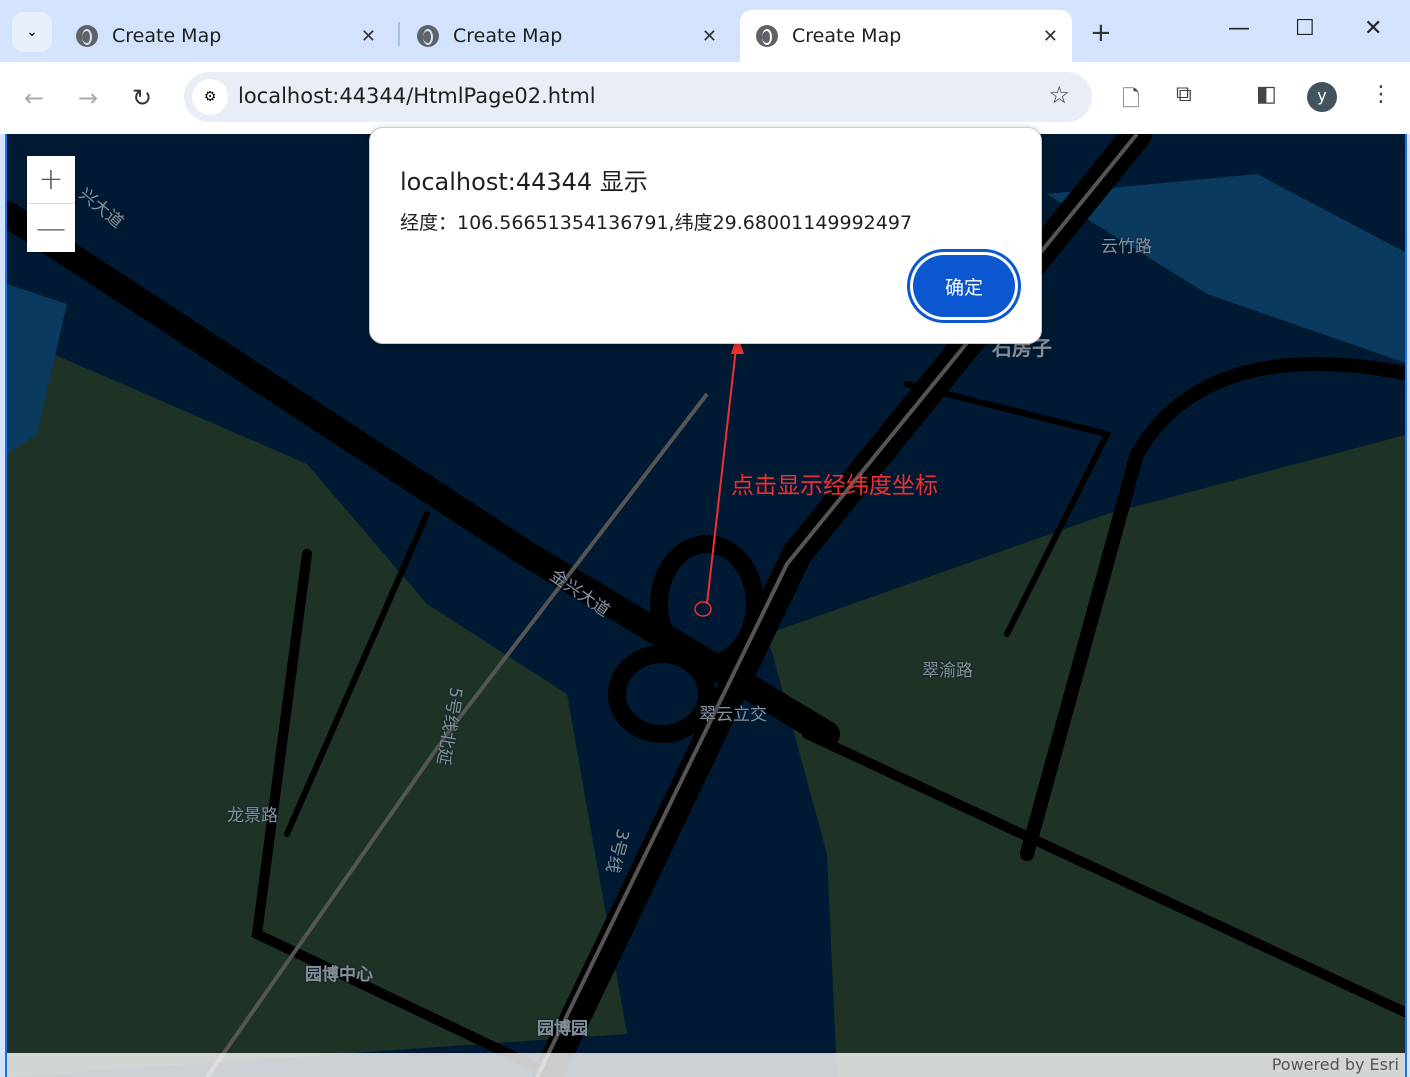 Image resolution: width=1410 pixels, height=1077 pixels. I want to click on map-attribution: Powered by Esri, so click(706, 1065).